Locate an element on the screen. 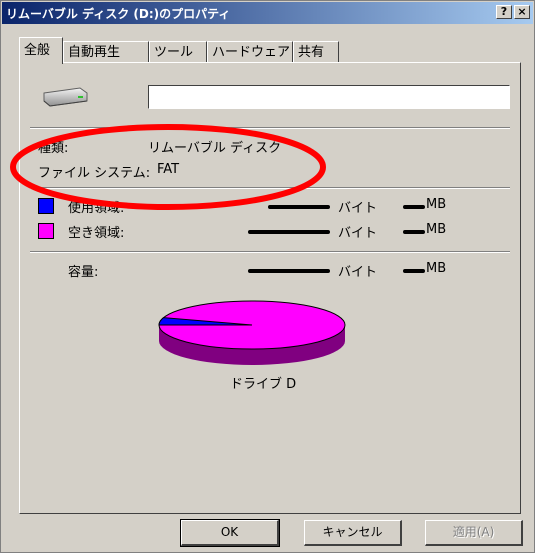 The height and width of the screenshot is (554, 535). tab-general: 全般 is located at coordinates (41, 50).